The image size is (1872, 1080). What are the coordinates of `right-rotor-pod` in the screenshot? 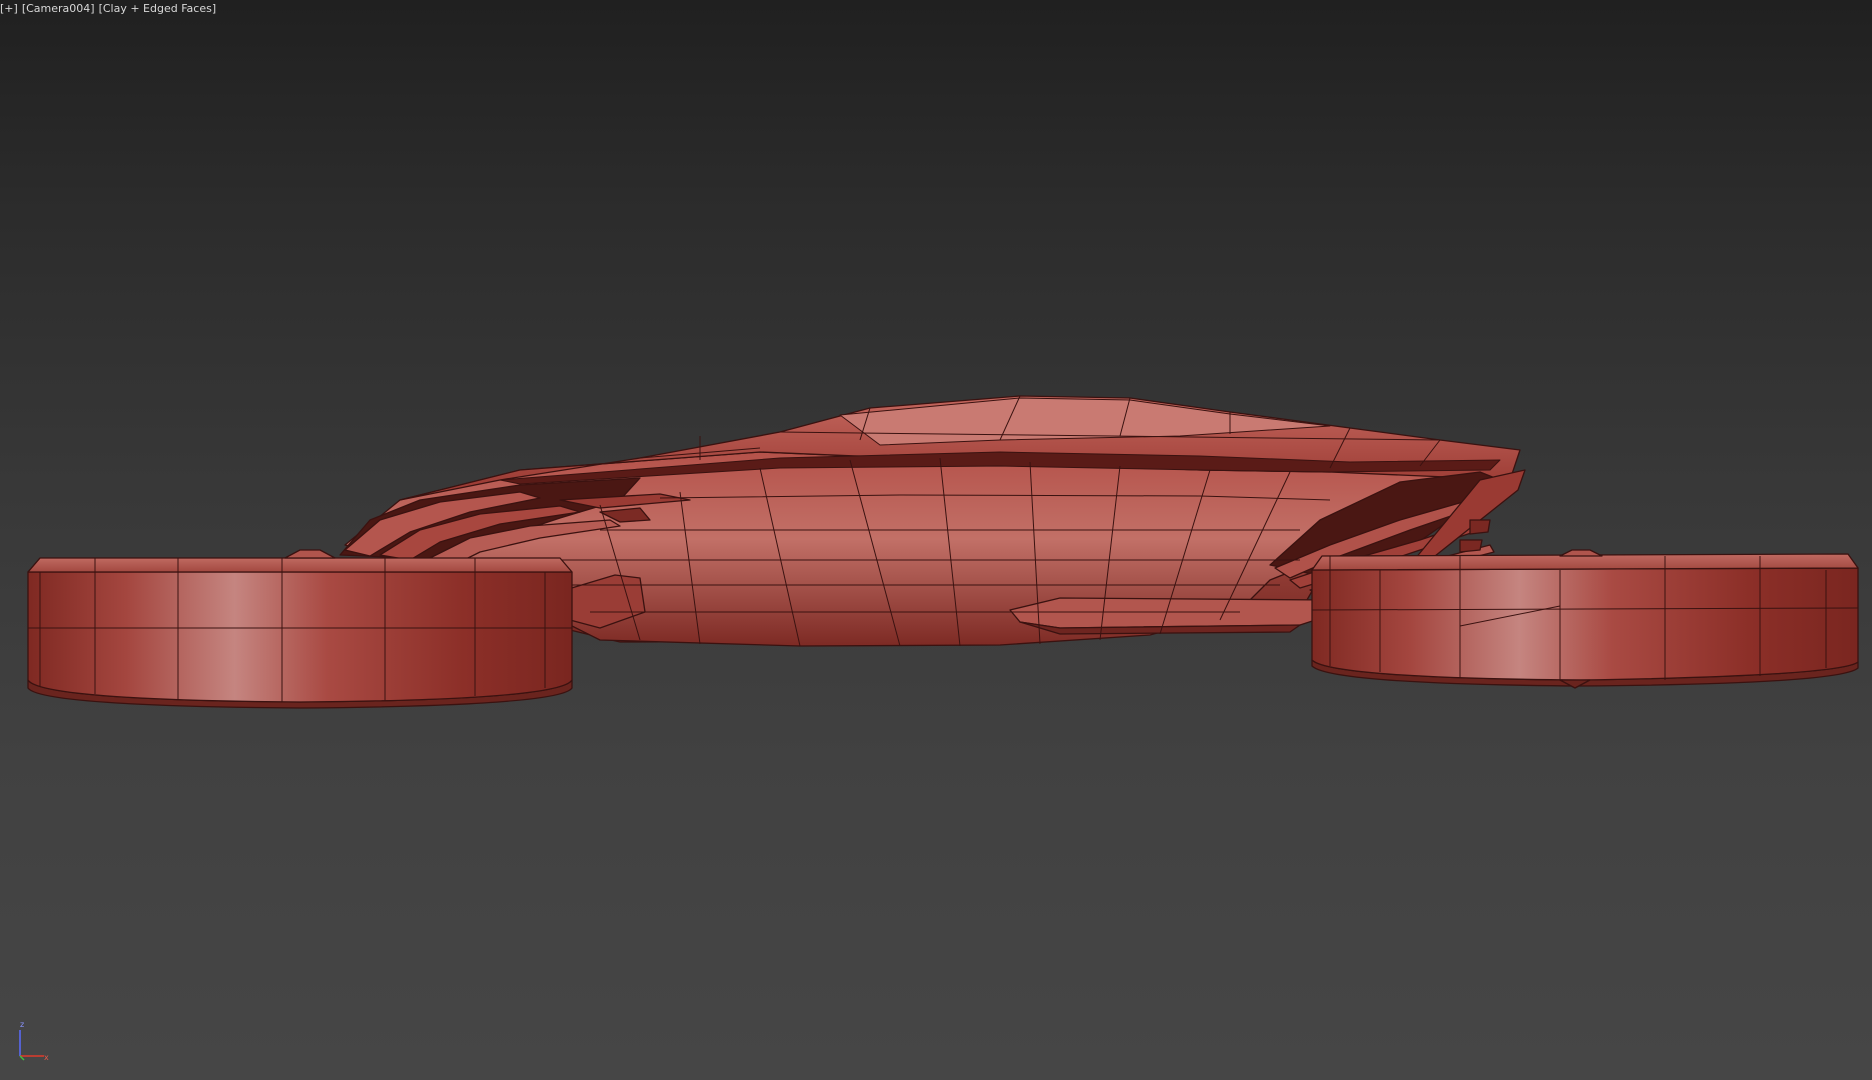 It's located at (1585, 619).